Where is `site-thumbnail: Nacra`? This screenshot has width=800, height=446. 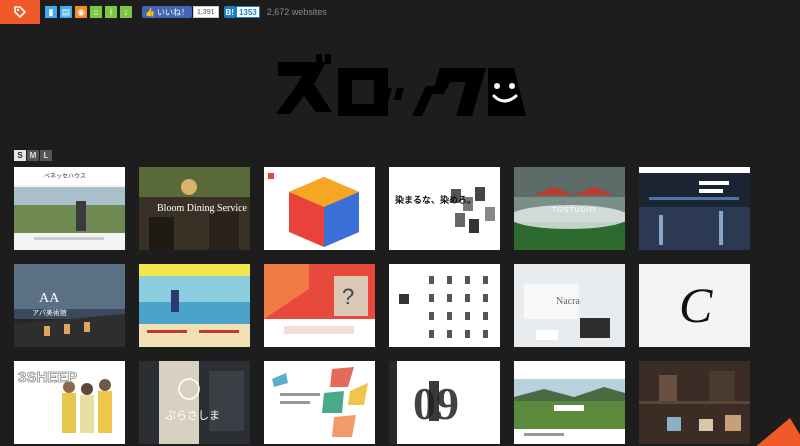
site-thumbnail: Nacra is located at coordinates (569, 305).